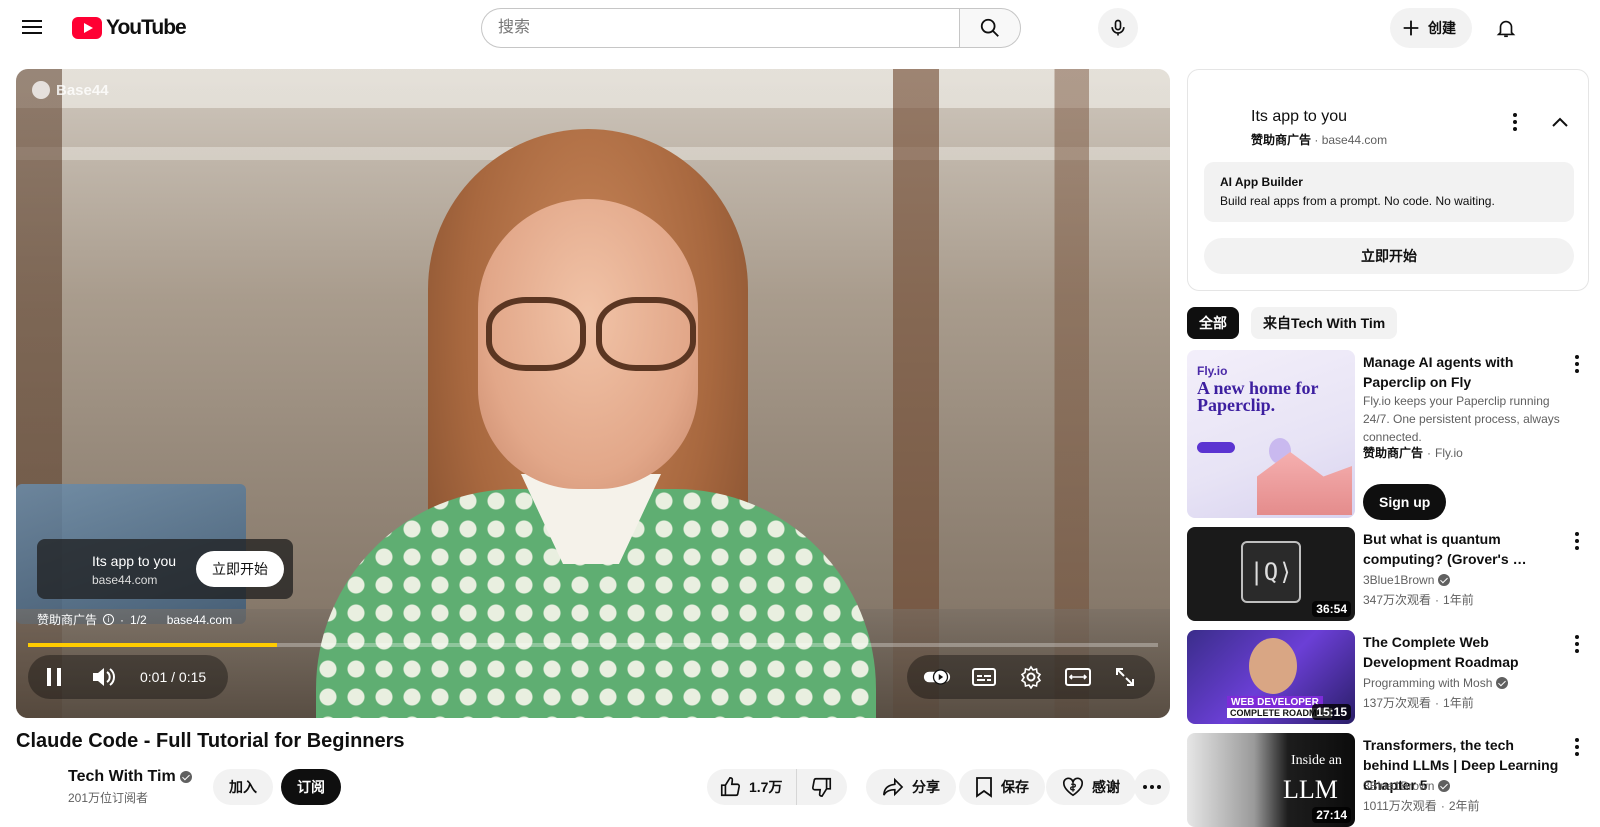  What do you see at coordinates (1399, 786) in the screenshot?
I see `rec-channel-name: 3Blue1Brown` at bounding box center [1399, 786].